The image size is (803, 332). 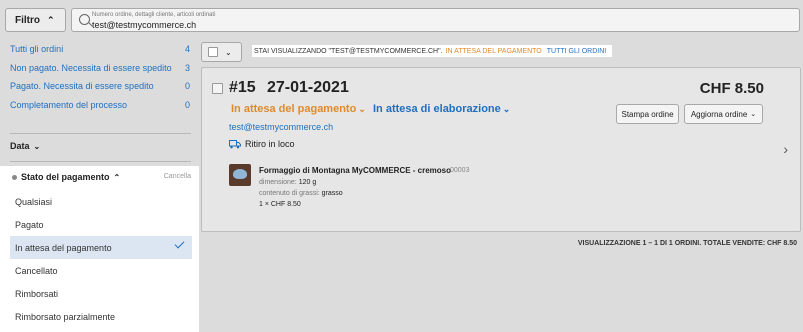 What do you see at coordinates (37, 293) in the screenshot?
I see `option-label: Rimborsati` at bounding box center [37, 293].